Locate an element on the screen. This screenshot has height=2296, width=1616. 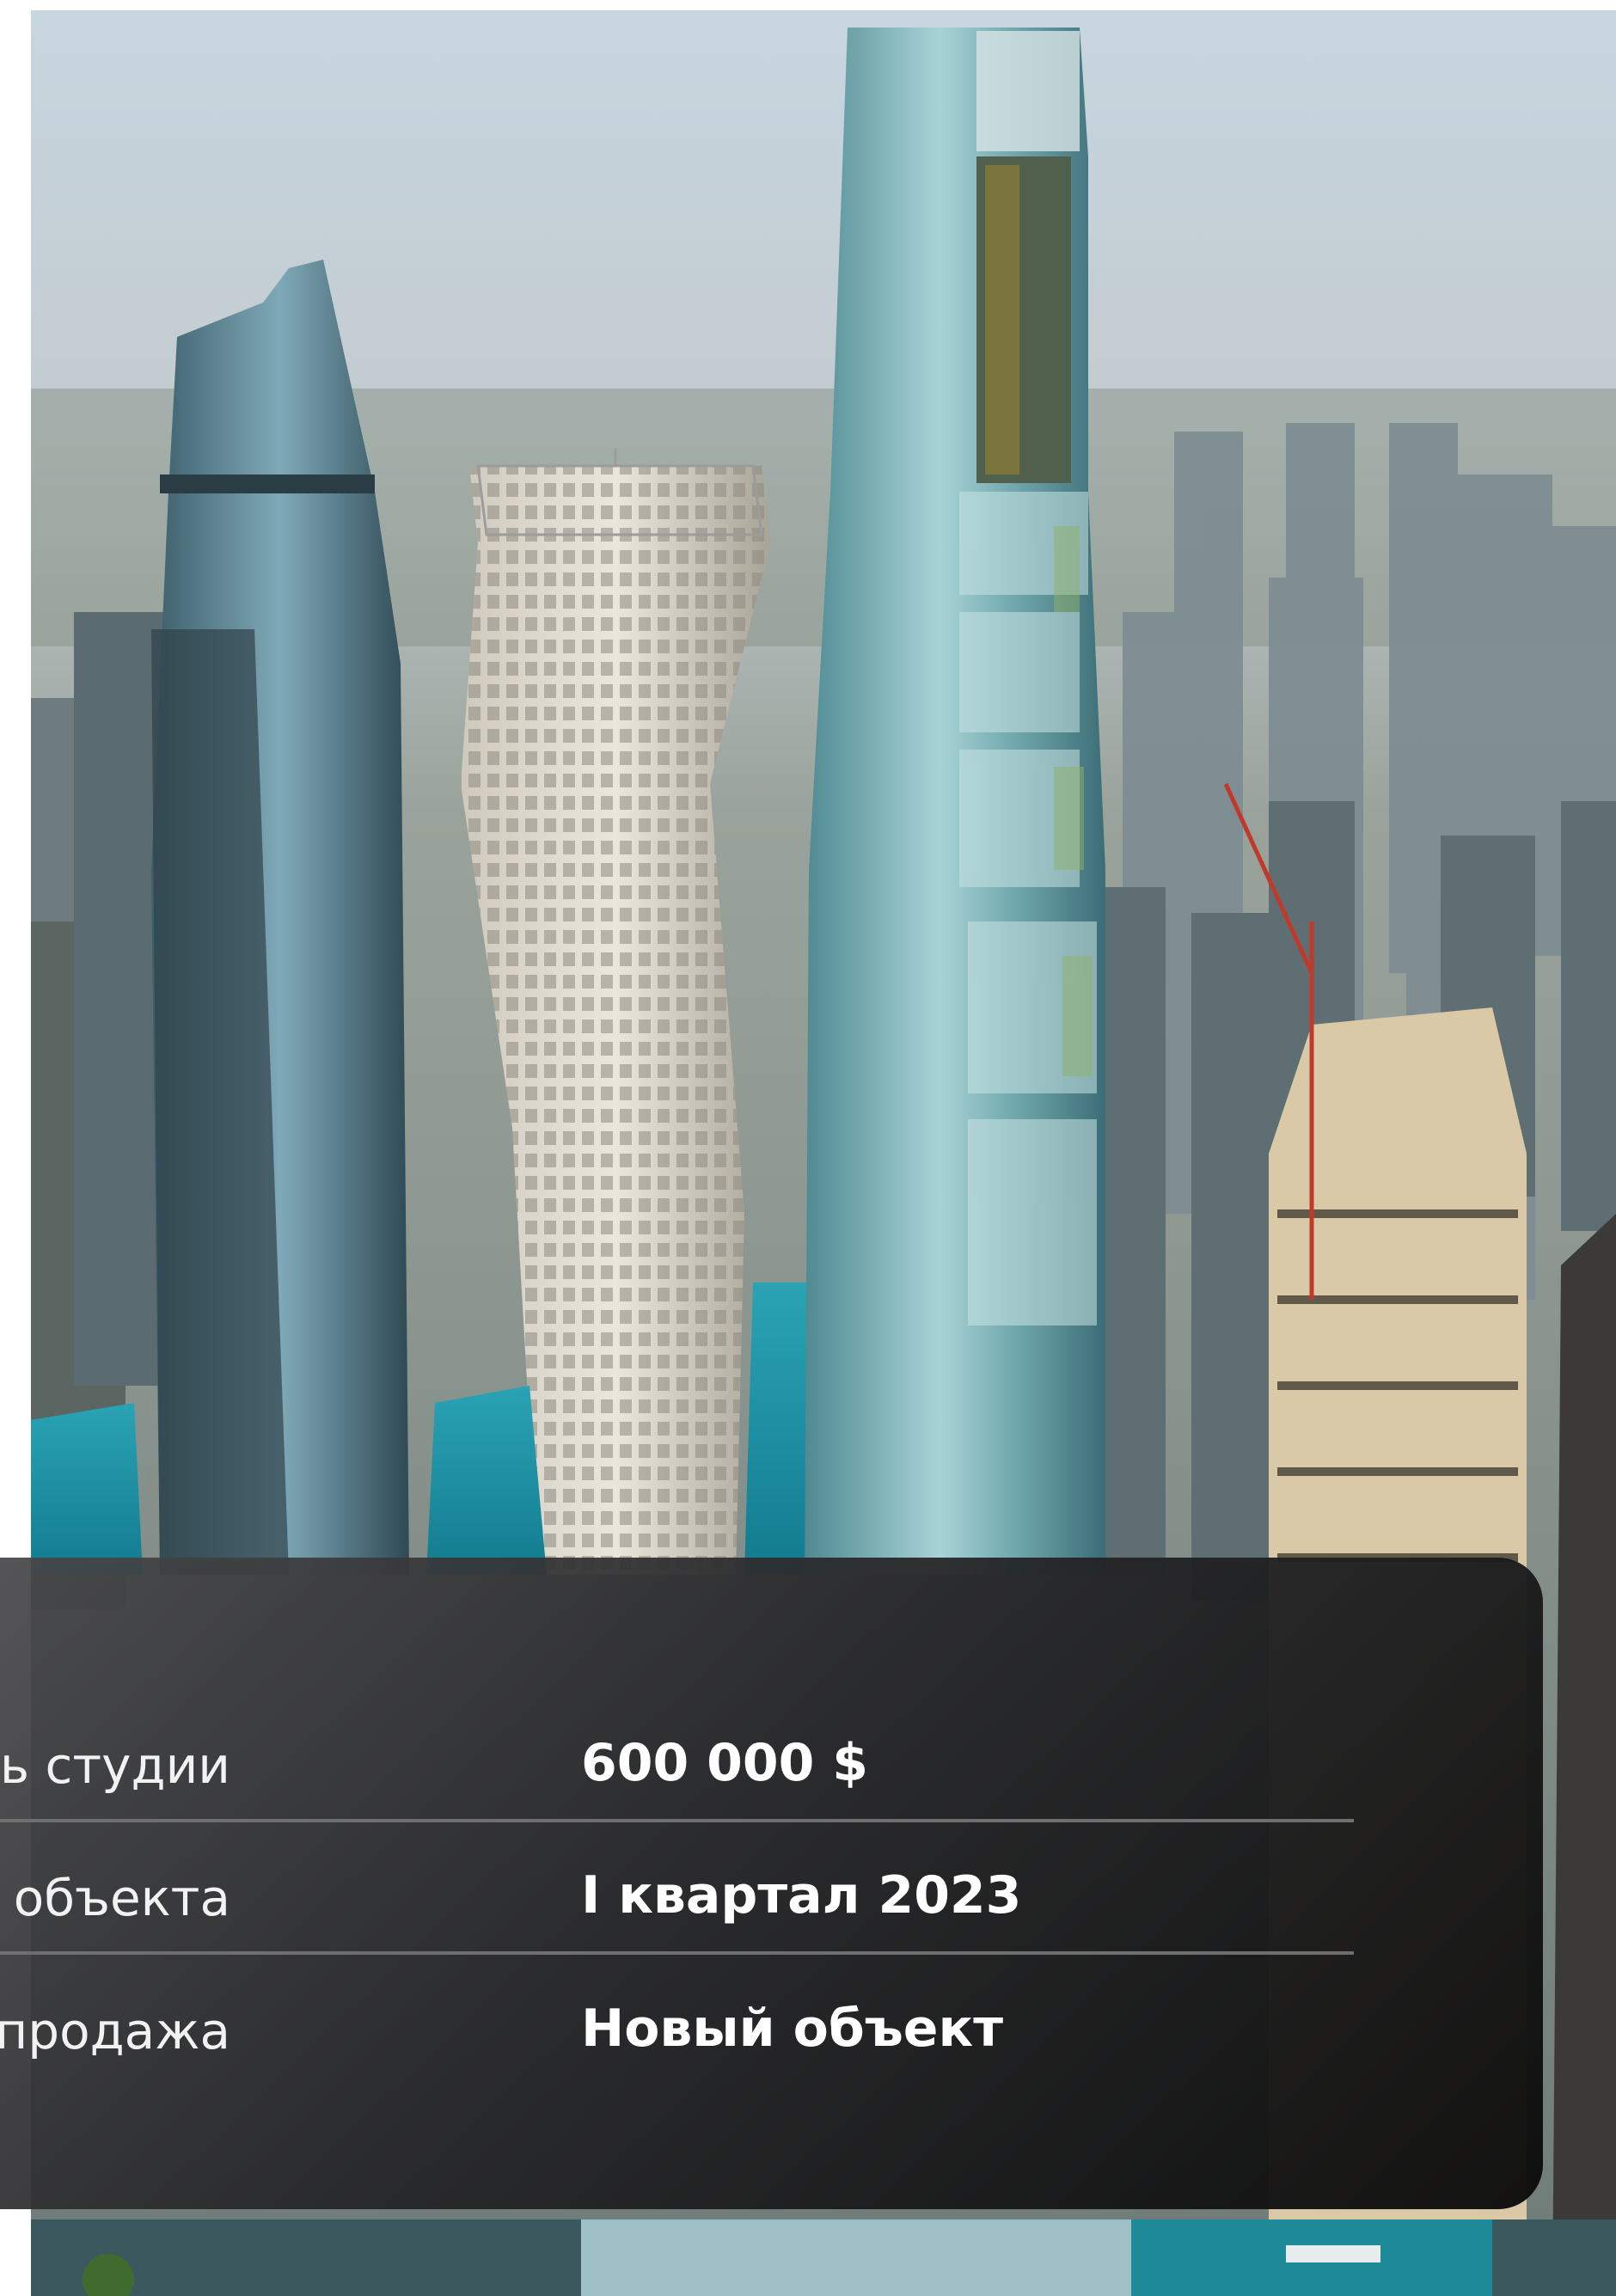
completion-value: I квартал 2023 is located at coordinates (801, 1895).